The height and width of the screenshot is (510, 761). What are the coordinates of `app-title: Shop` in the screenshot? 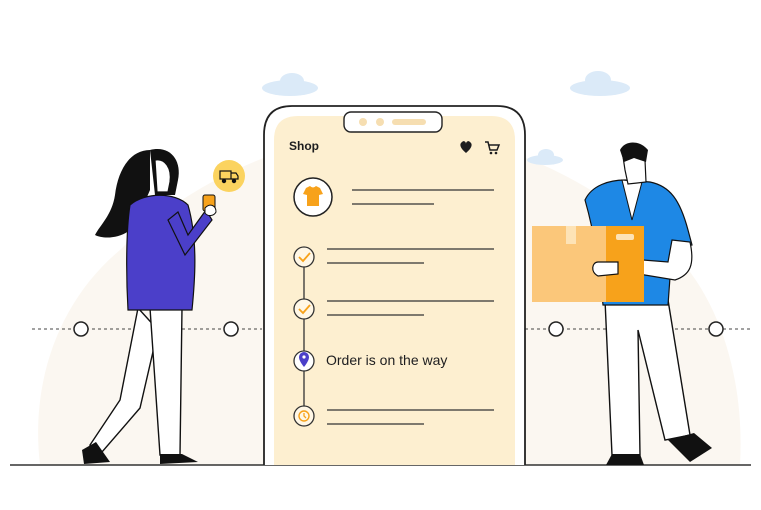 It's located at (304, 146).